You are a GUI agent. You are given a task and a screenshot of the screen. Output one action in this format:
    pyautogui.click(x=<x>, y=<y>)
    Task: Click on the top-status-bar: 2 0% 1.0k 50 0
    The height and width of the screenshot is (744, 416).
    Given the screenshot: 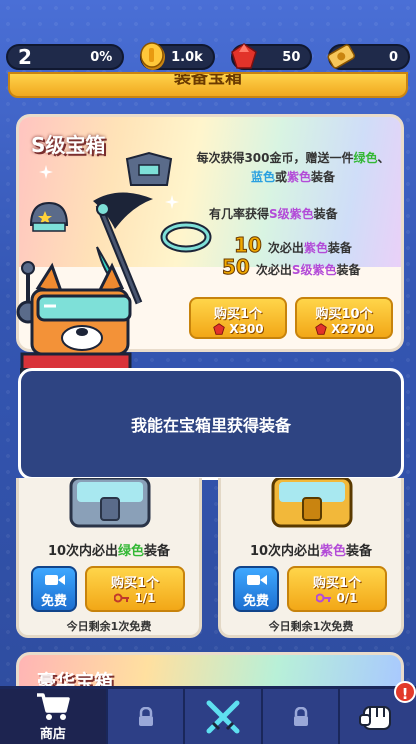 What is the action you would take?
    pyautogui.click(x=208, y=57)
    